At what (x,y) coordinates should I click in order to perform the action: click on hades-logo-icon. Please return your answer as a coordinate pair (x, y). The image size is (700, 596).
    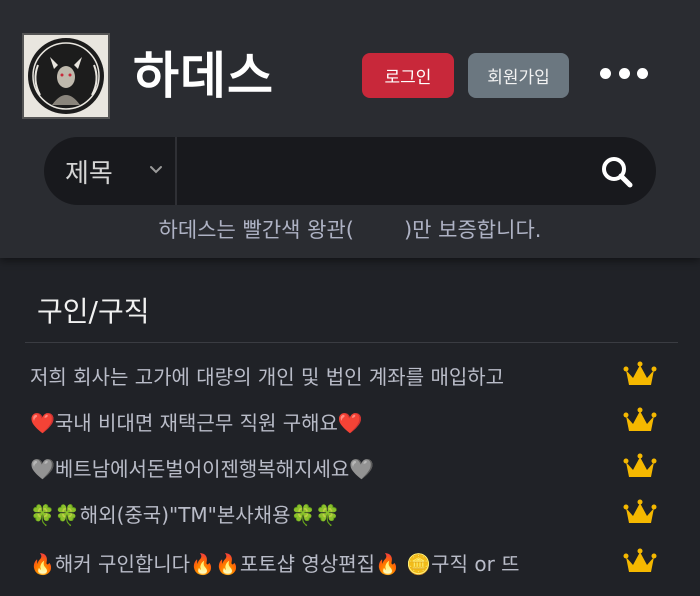
    Looking at the image, I should click on (66, 76).